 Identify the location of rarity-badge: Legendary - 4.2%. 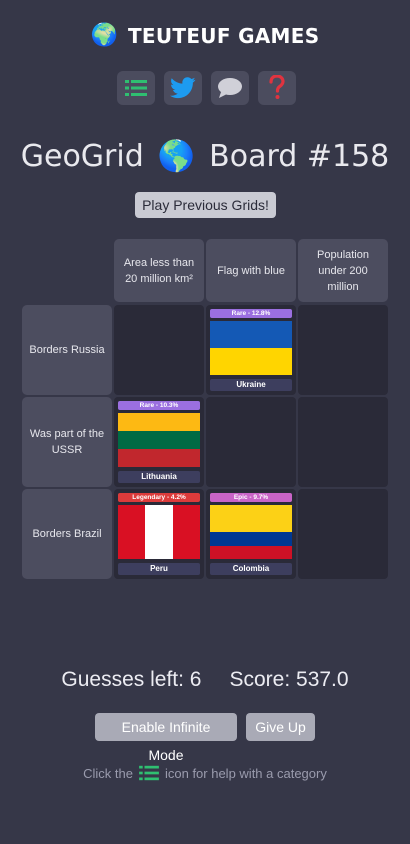
(159, 497).